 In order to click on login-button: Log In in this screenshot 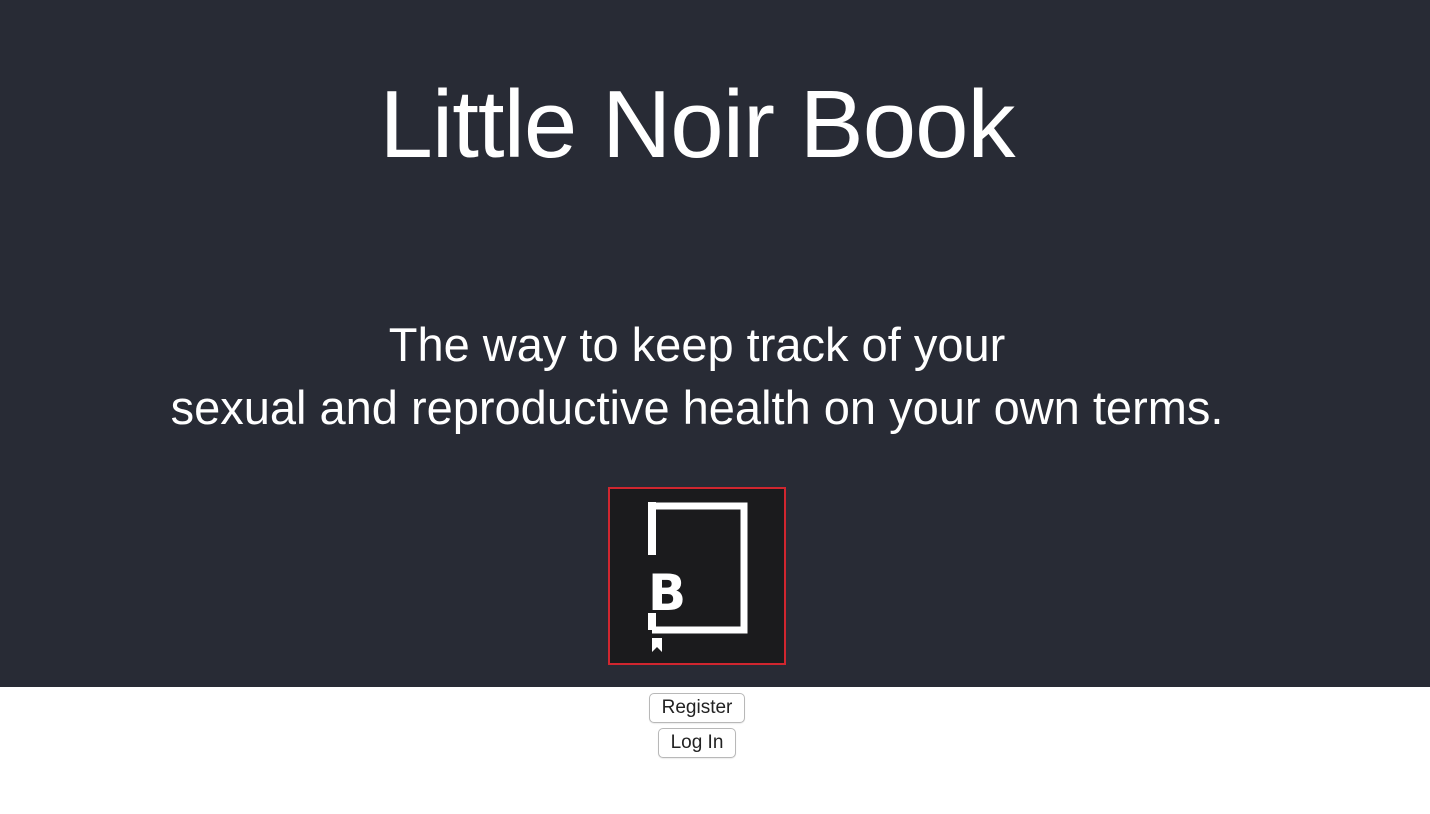, I will do `click(697, 743)`.